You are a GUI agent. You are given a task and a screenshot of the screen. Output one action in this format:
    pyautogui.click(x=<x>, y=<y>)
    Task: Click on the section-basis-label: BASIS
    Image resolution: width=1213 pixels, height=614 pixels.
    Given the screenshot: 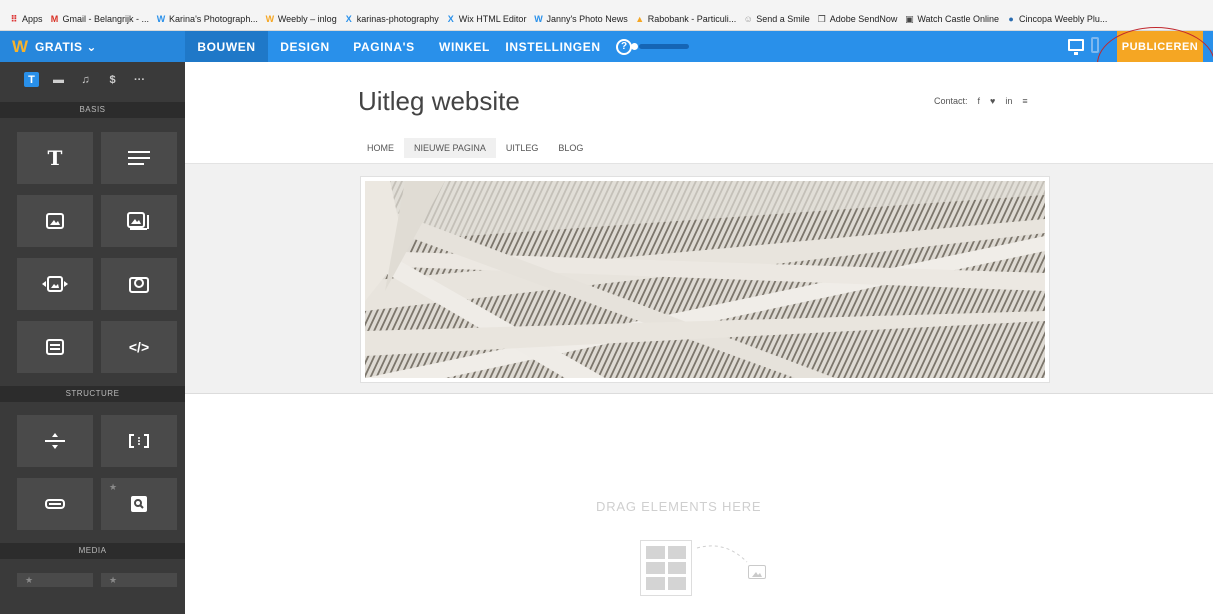 What is the action you would take?
    pyautogui.click(x=92, y=110)
    